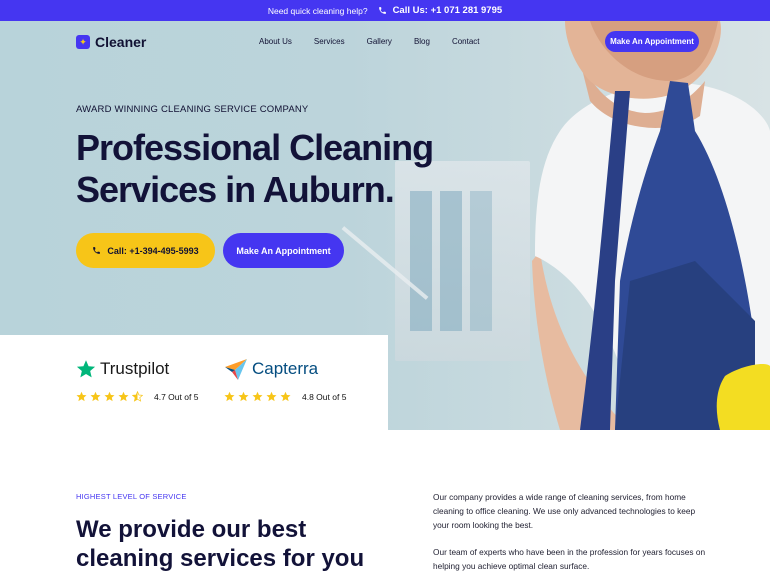 This screenshot has height=578, width=770. What do you see at coordinates (83, 42) in the screenshot?
I see `logo-icon: ✦` at bounding box center [83, 42].